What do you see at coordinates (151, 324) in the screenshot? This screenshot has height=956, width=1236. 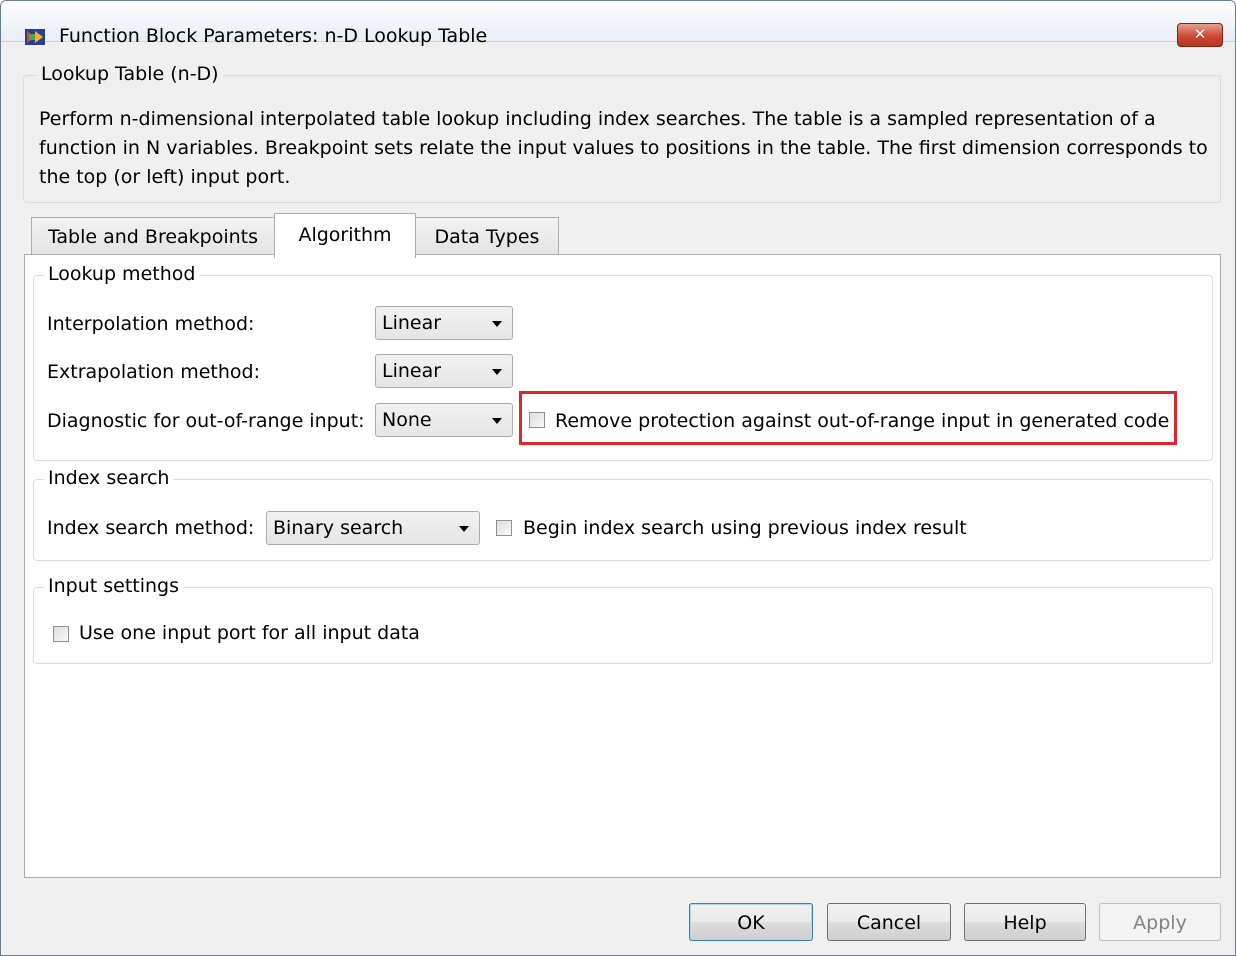 I see `interpolation-method-label: Interpolation method:` at bounding box center [151, 324].